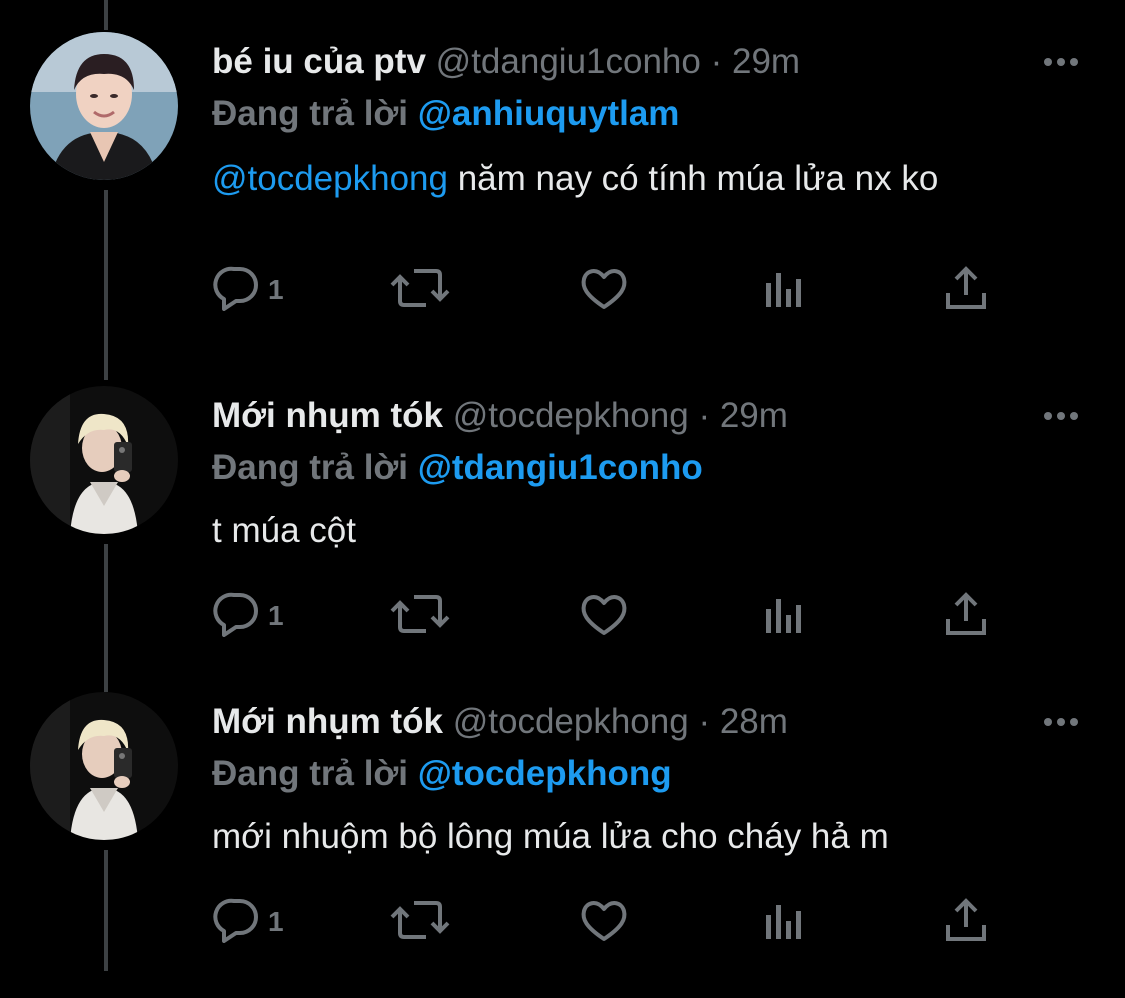 The height and width of the screenshot is (998, 1125). What do you see at coordinates (642, 531) in the screenshot?
I see `tweet-text: t múa cột` at bounding box center [642, 531].